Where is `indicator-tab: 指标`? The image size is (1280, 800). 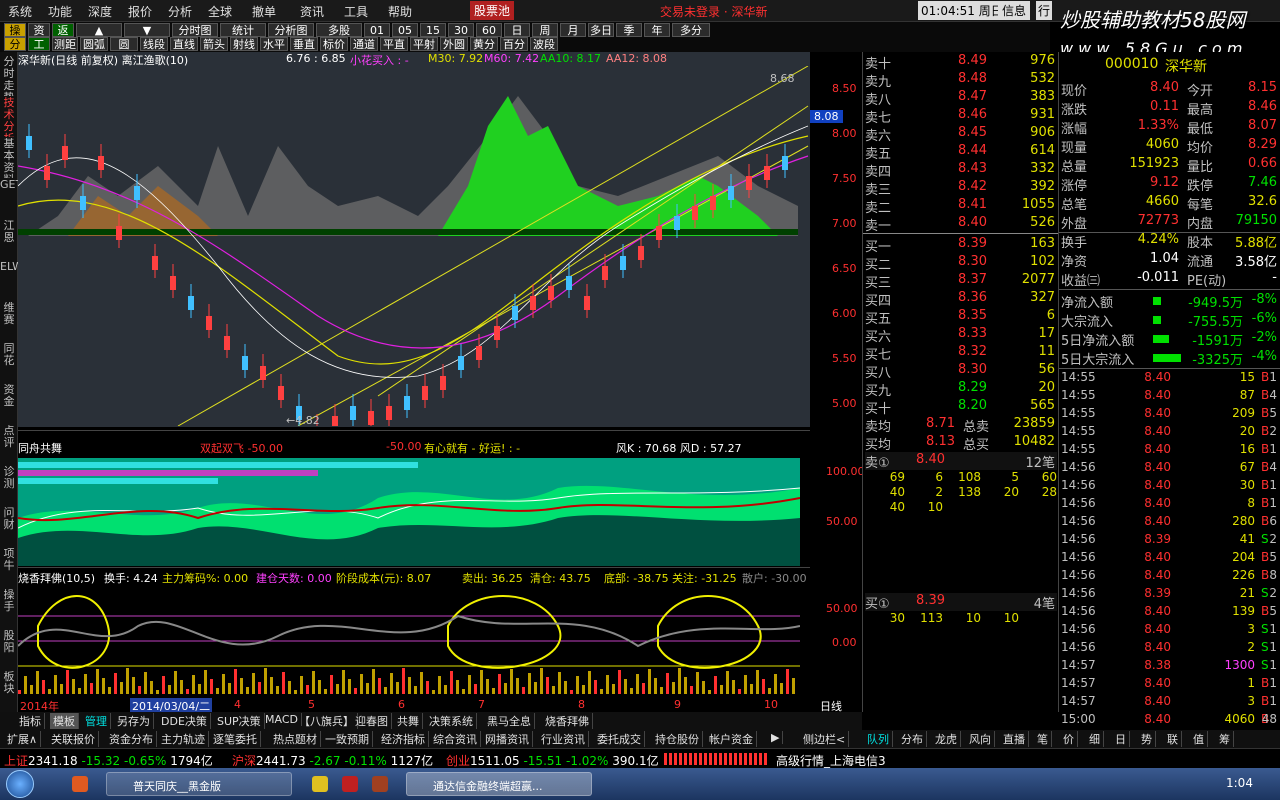
indicator-tab: 指标 is located at coordinates (30, 721).